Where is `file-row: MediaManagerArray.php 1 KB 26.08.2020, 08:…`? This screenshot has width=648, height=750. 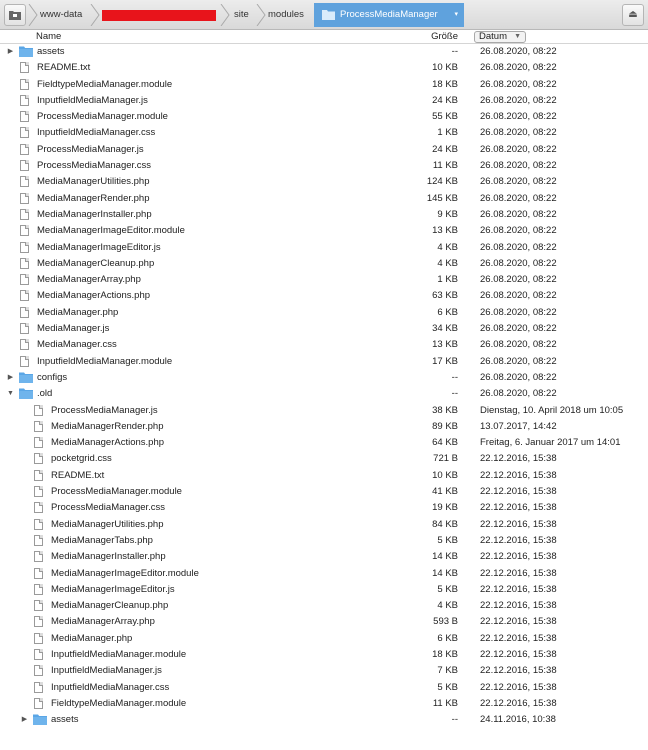
file-row: MediaManagerArray.php 1 KB 26.08.2020, 08:… is located at coordinates (324, 280).